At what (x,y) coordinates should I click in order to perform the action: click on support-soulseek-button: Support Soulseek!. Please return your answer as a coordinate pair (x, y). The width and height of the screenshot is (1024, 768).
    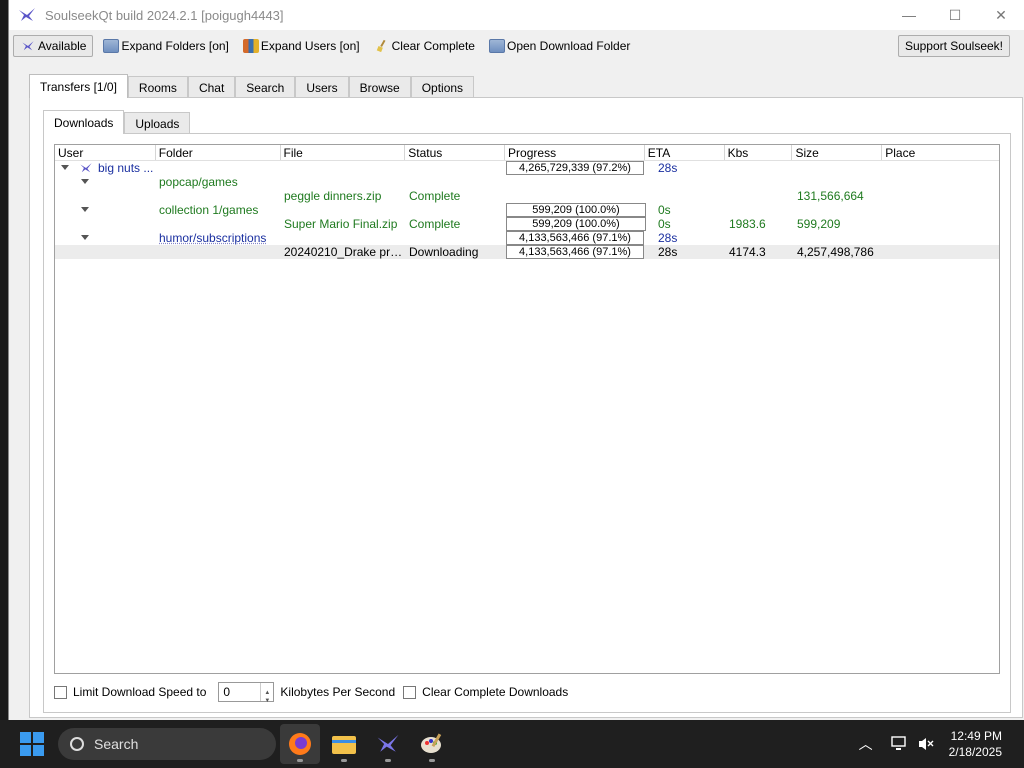
    Looking at the image, I should click on (953, 46).